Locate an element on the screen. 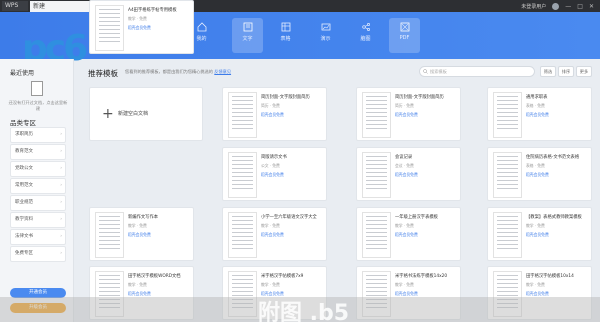  category-item: 教育范文 › is located at coordinates (38, 152).